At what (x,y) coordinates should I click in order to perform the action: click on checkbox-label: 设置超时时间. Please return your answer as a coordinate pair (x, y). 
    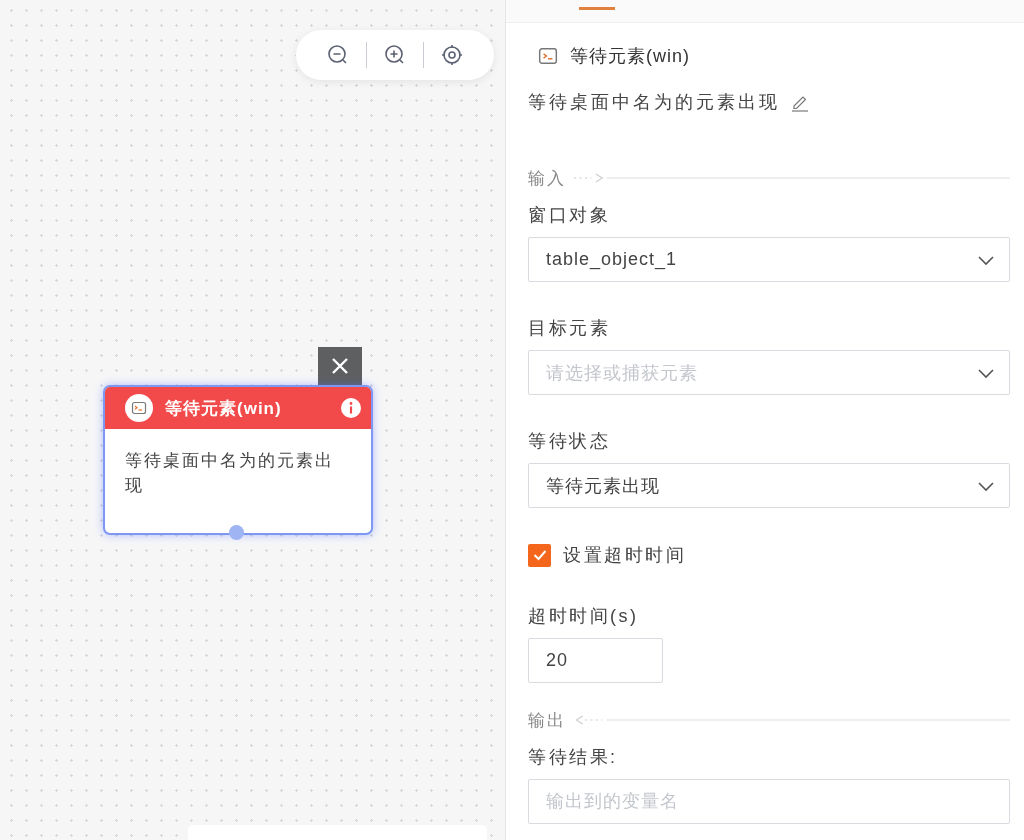
    Looking at the image, I should click on (624, 555).